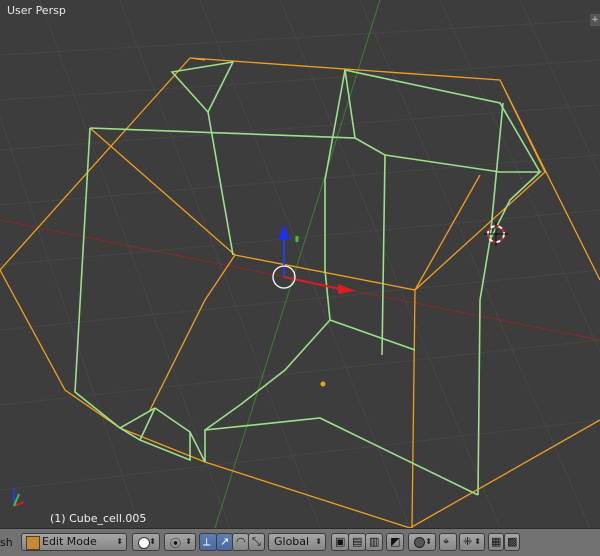  I want to click on face-select-button: ▥, so click(374, 542).